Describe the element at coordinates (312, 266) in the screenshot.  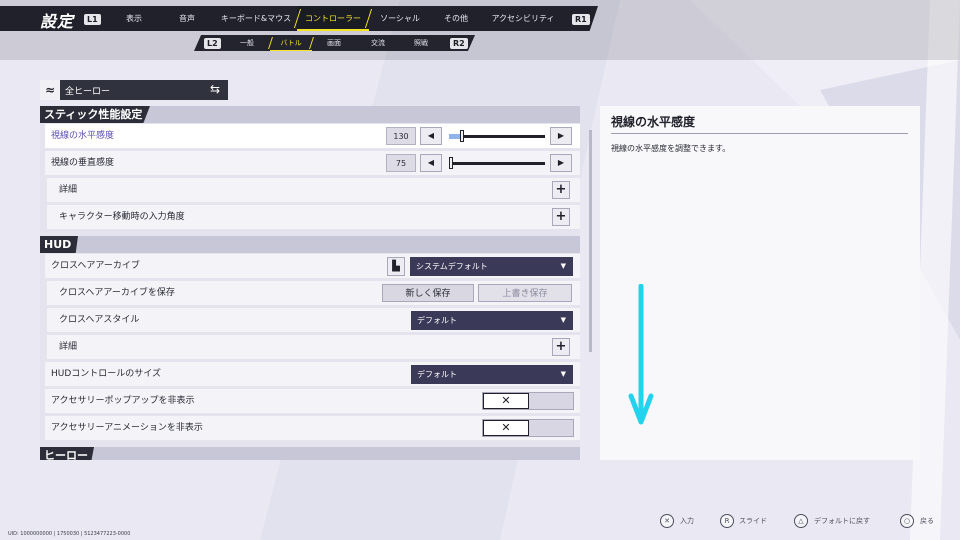
I see `row-crosshair-archive: クロスヘアアーカイブ ▙ システムデフォルト ▼` at that location.